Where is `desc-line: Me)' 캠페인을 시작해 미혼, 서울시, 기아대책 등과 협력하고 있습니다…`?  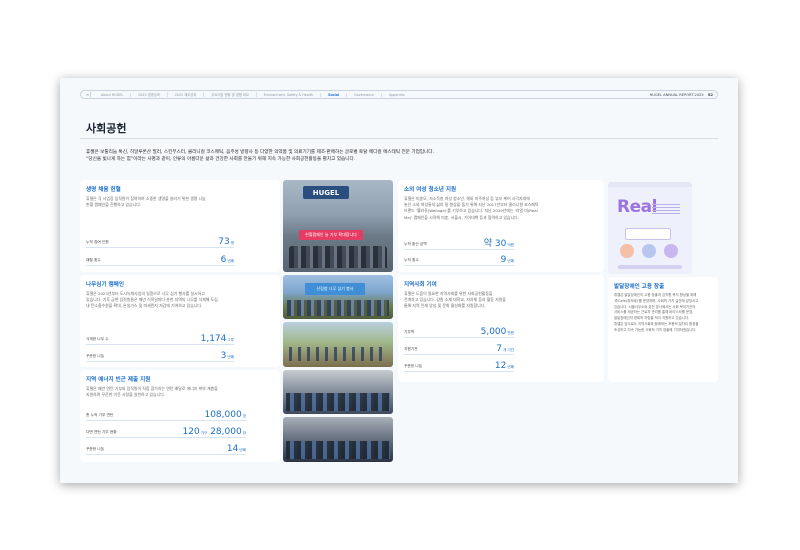 desc-line: Me)' 캠페인을 시작해 미혼, 서울시, 기아대책 등과 협력하고 있습니다… is located at coordinates (462, 217).